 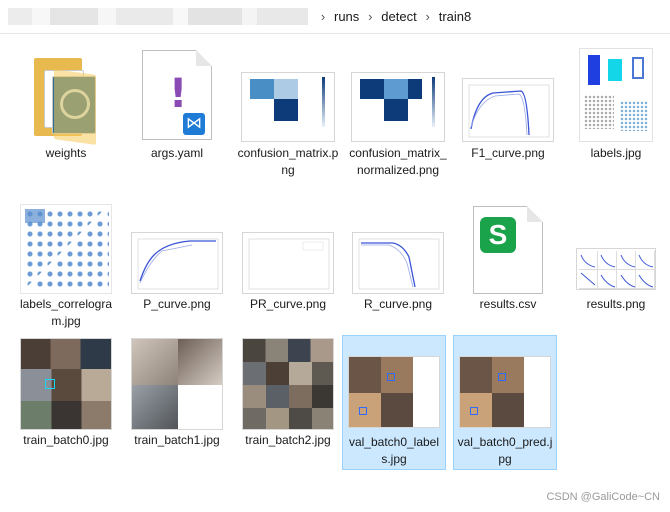 What do you see at coordinates (66, 153) in the screenshot?
I see `file-name: weights` at bounding box center [66, 153].